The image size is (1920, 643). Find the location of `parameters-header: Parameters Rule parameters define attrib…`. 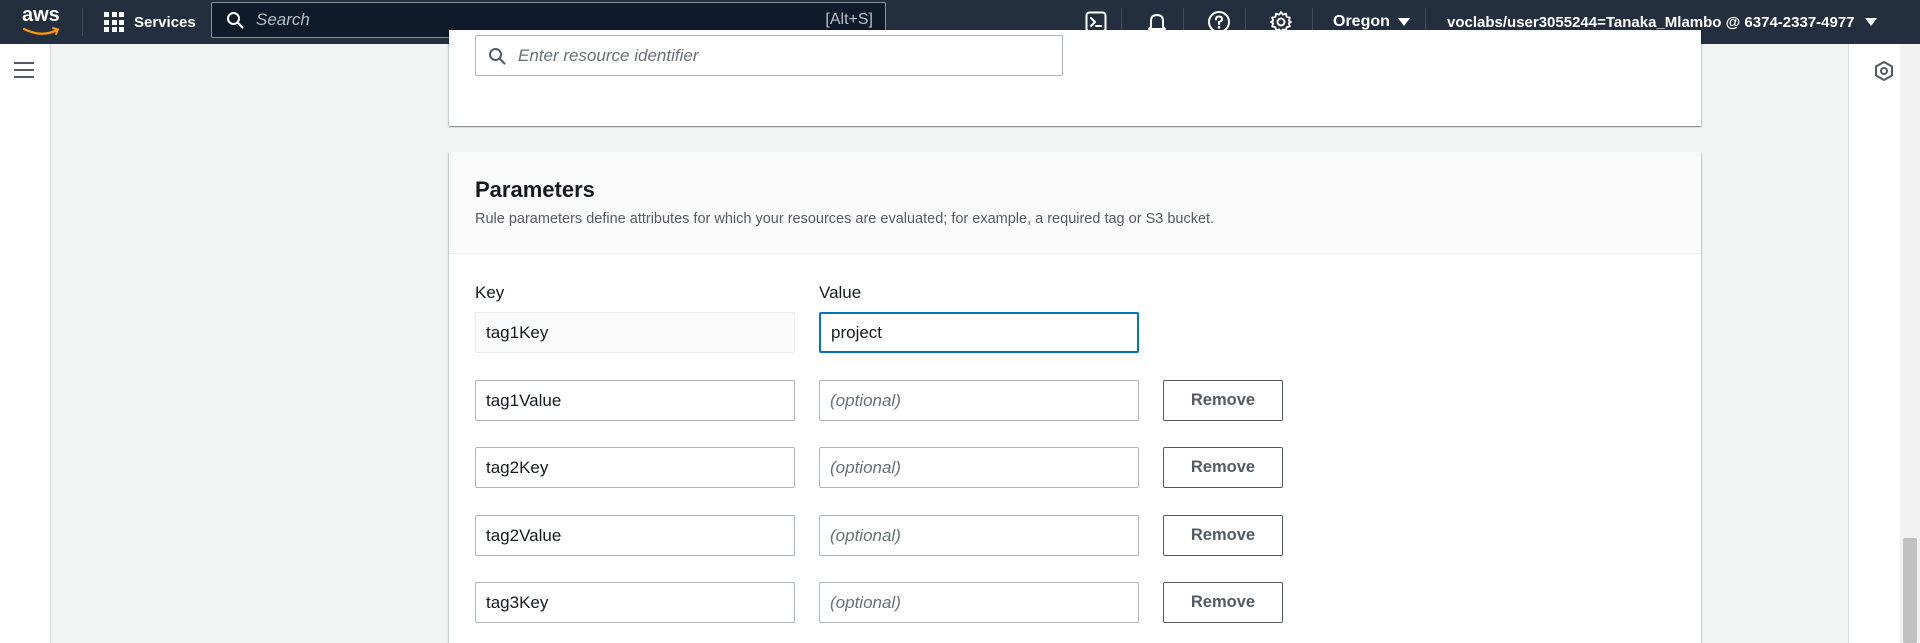

parameters-header: Parameters Rule parameters define attrib… is located at coordinates (1075, 203).